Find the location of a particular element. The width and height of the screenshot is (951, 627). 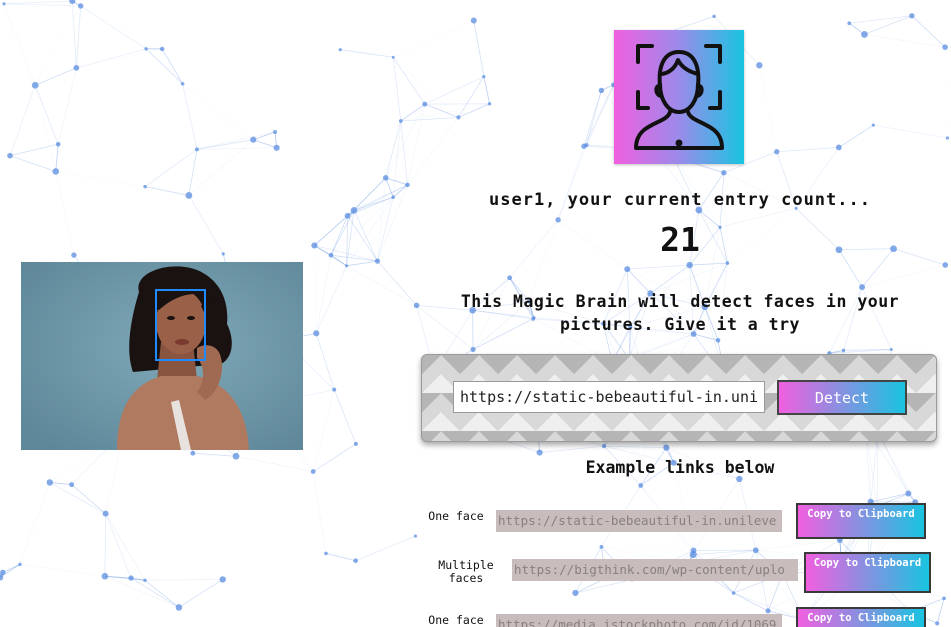

examples-heading: Example links below is located at coordinates (680, 467).